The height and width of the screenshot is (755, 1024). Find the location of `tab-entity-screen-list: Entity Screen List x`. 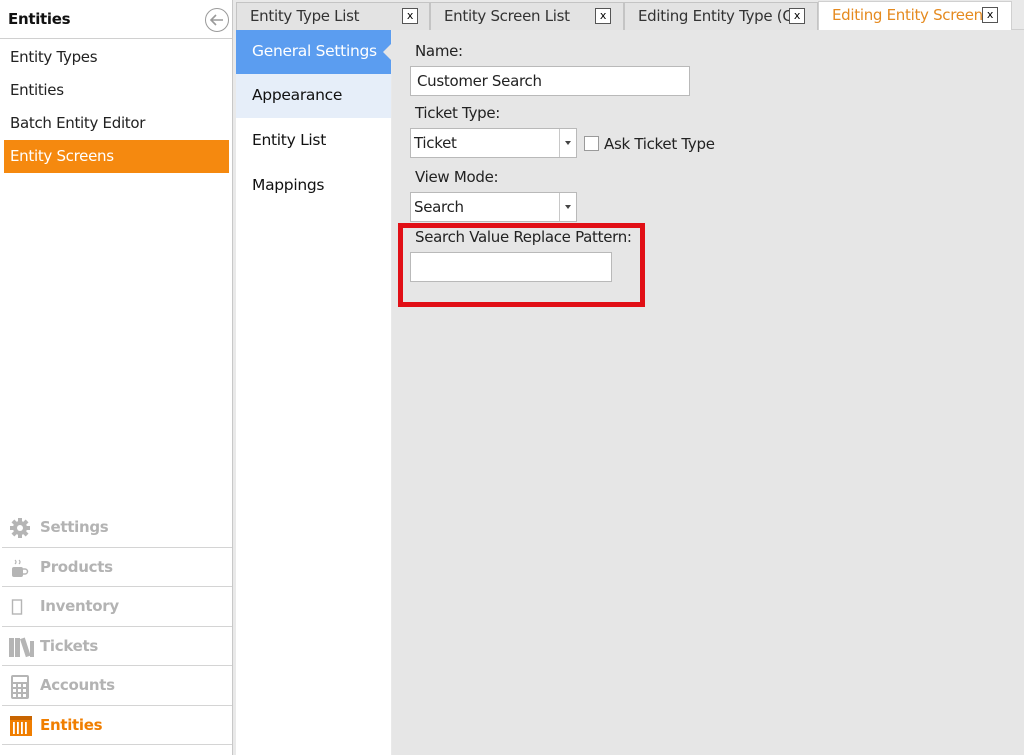

tab-entity-screen-list: Entity Screen List x is located at coordinates (527, 16).